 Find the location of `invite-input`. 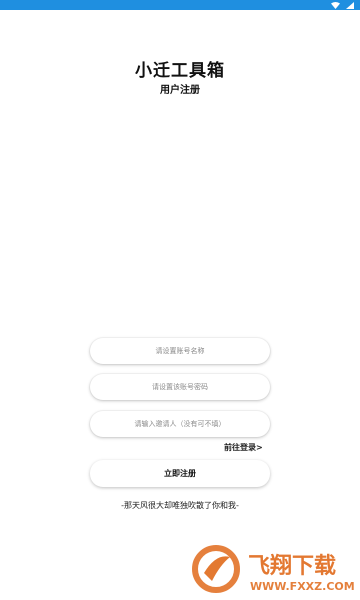

invite-input is located at coordinates (180, 424).